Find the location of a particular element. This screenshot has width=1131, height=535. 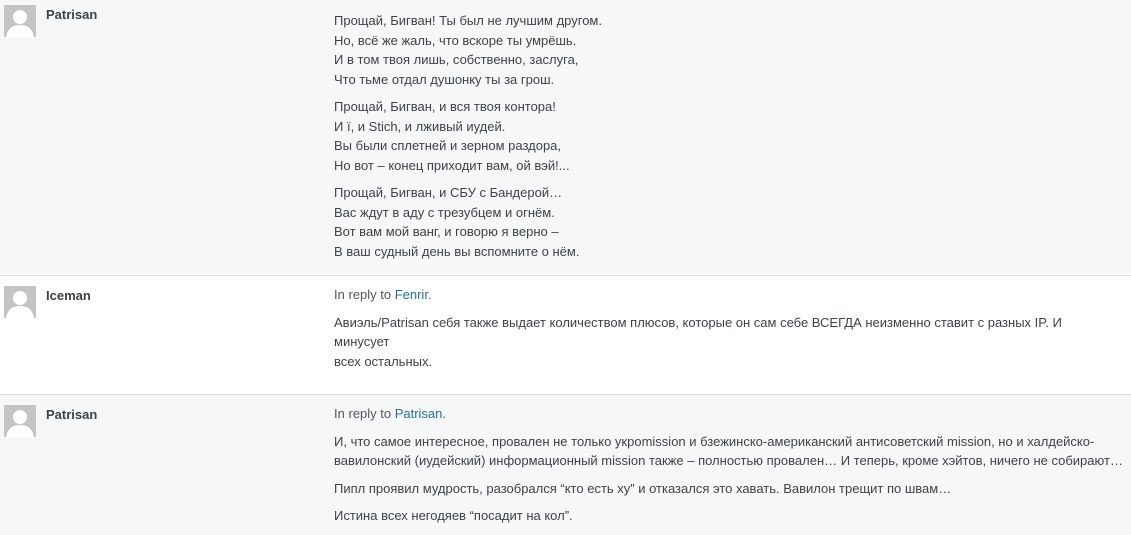

in-reply-link: Patrisan is located at coordinates (419, 413).